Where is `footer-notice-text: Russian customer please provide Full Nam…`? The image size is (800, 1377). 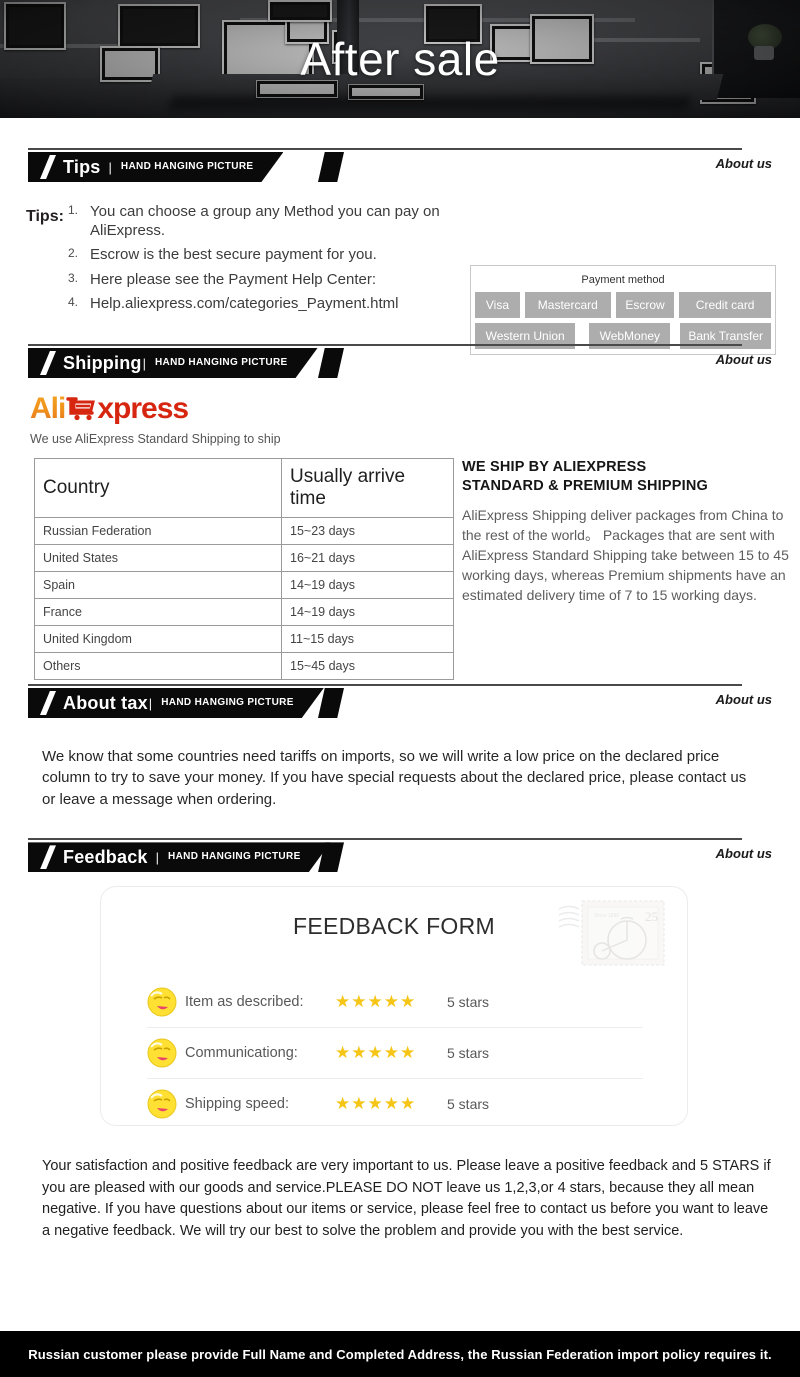
footer-notice-text: Russian customer please provide Full Nam… is located at coordinates (400, 1354).